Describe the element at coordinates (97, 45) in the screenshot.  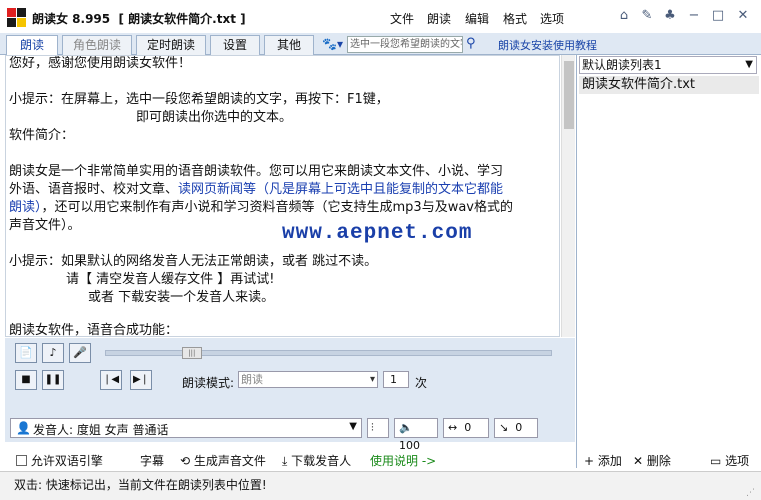
I see `tab-role-read: 角色朗读` at that location.